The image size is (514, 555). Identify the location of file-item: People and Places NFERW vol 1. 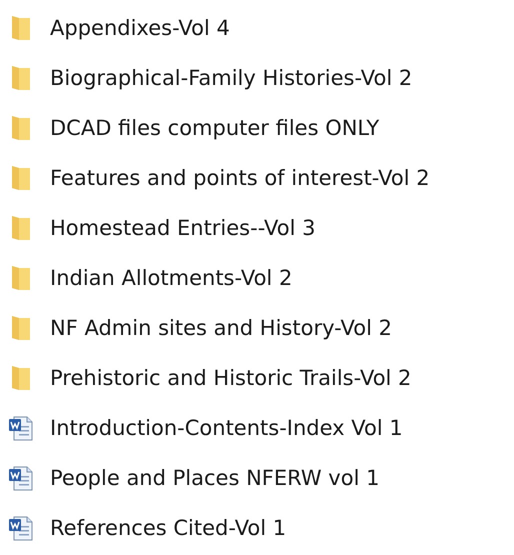
(261, 478).